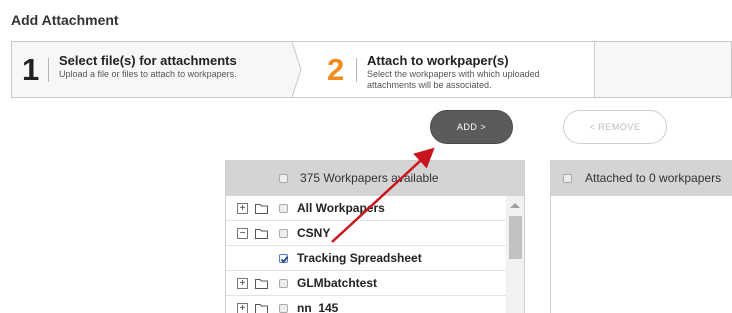  I want to click on step-title: Select file(s) for attachments, so click(148, 60).